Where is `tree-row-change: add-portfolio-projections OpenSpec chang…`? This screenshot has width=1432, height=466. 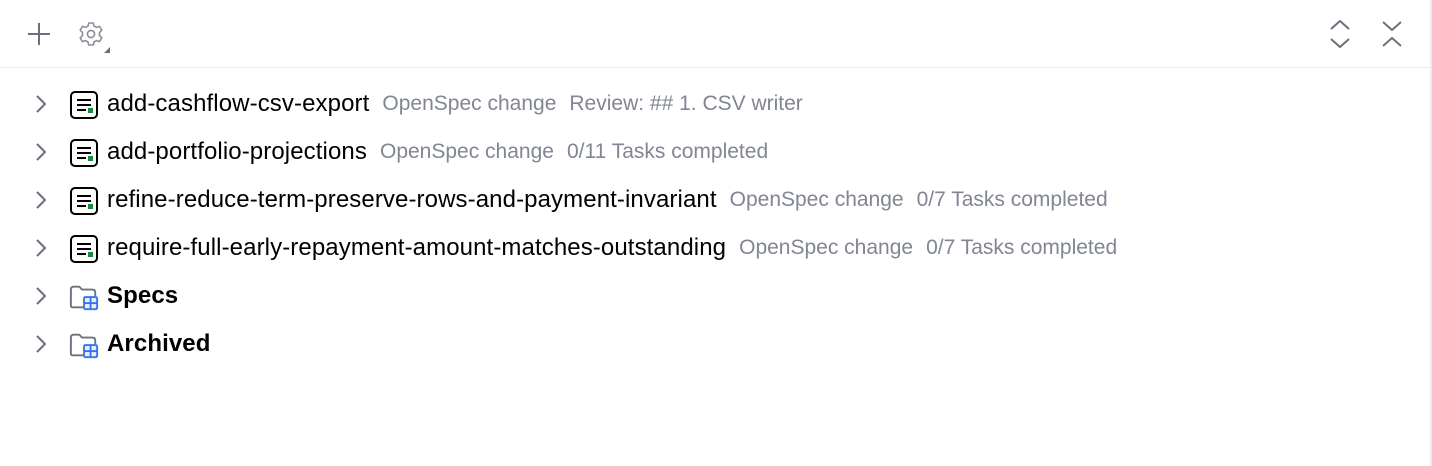
tree-row-change: add-portfolio-projections OpenSpec chang… is located at coordinates (715, 152).